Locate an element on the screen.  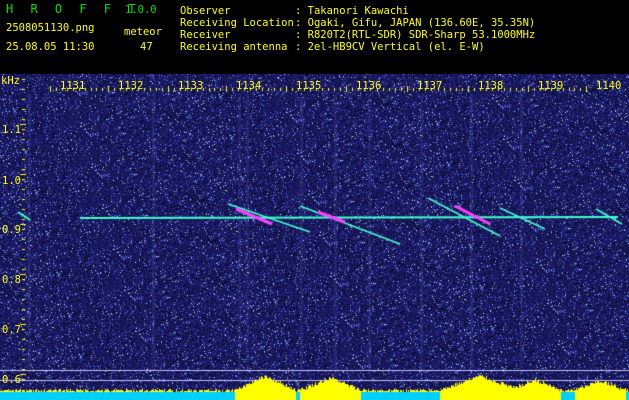
y-tick-1-0: 1.0 is located at coordinates (11, 181).